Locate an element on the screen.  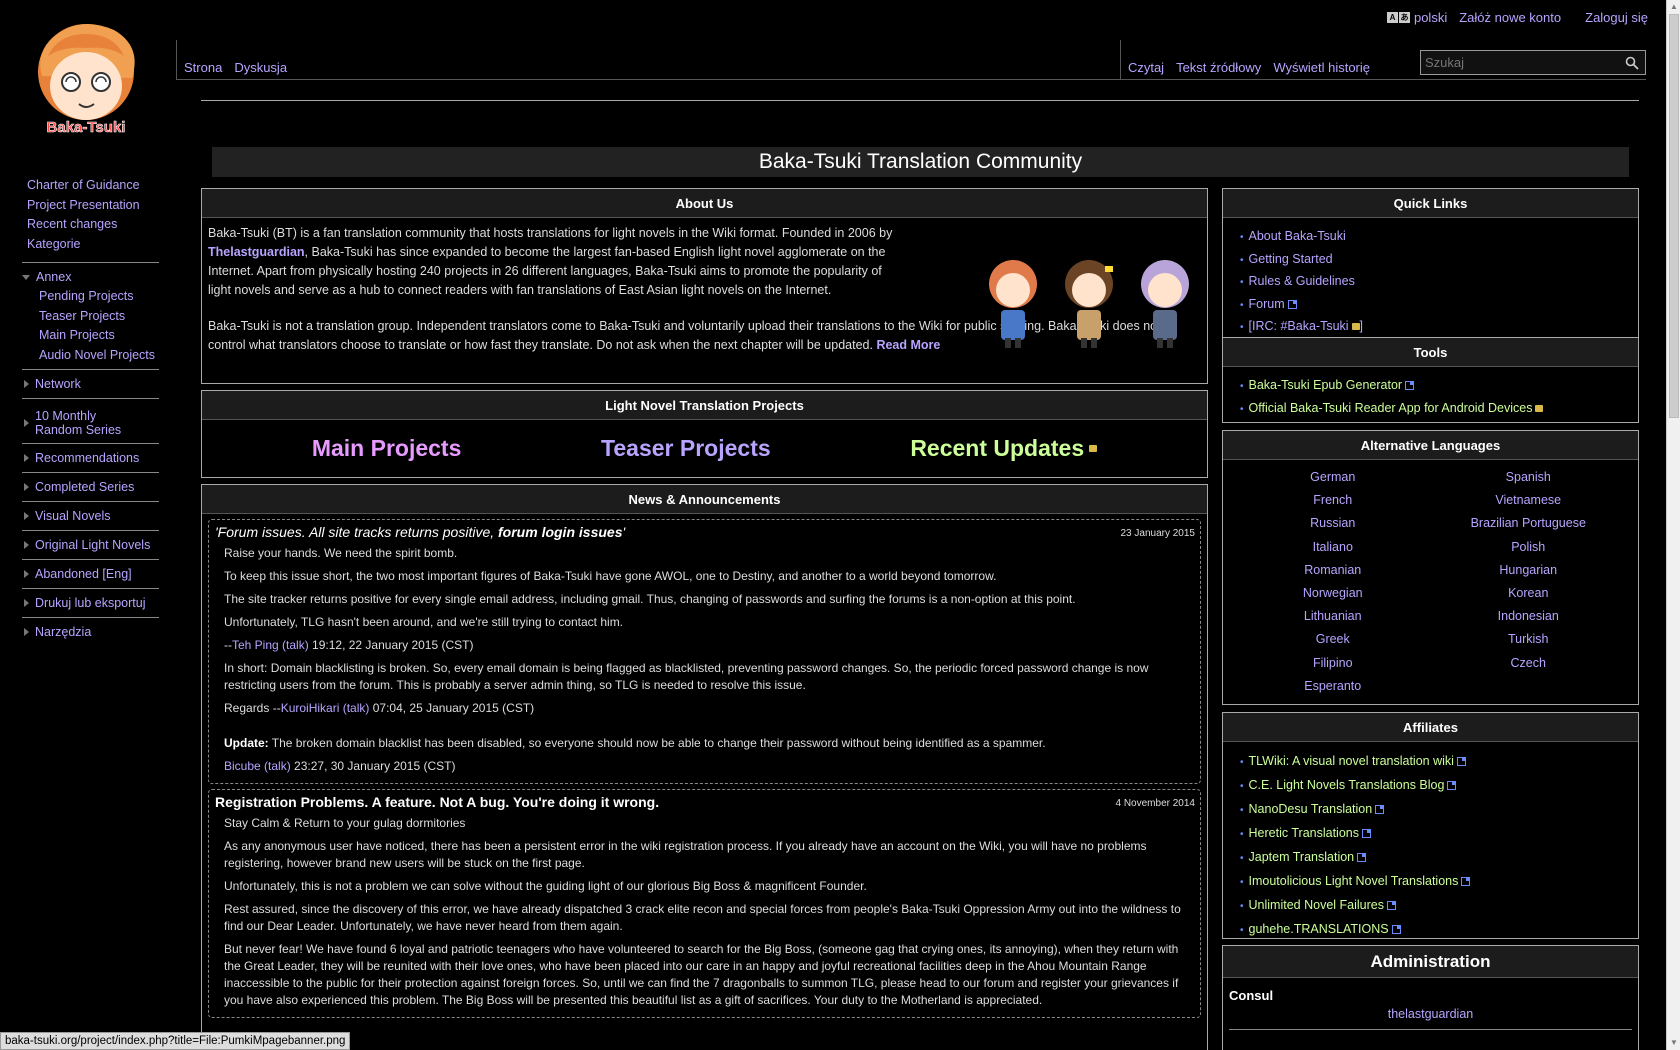
site-logo: Baka-Tsuki is located at coordinates (87, 79).